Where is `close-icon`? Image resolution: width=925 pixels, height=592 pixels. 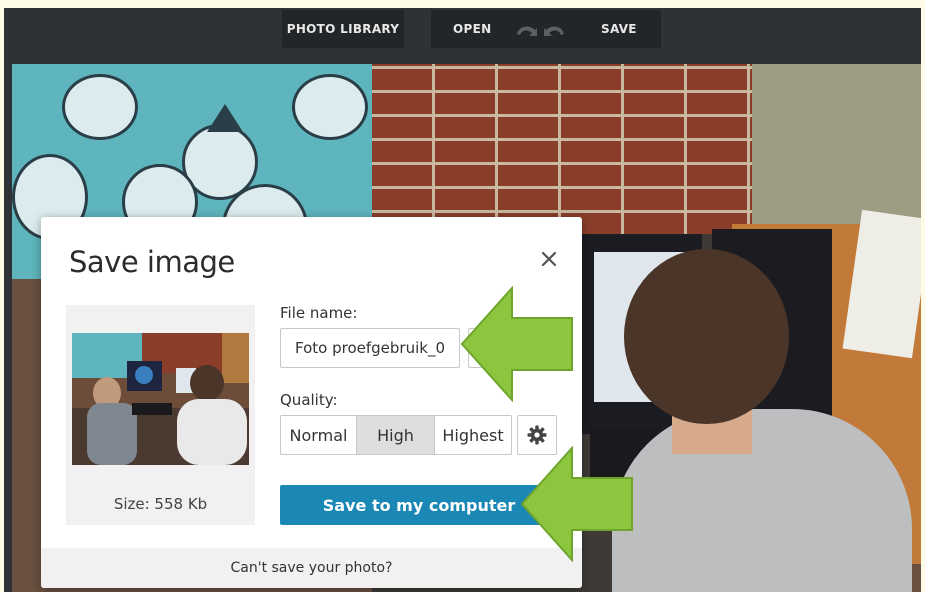
close-icon is located at coordinates (549, 259).